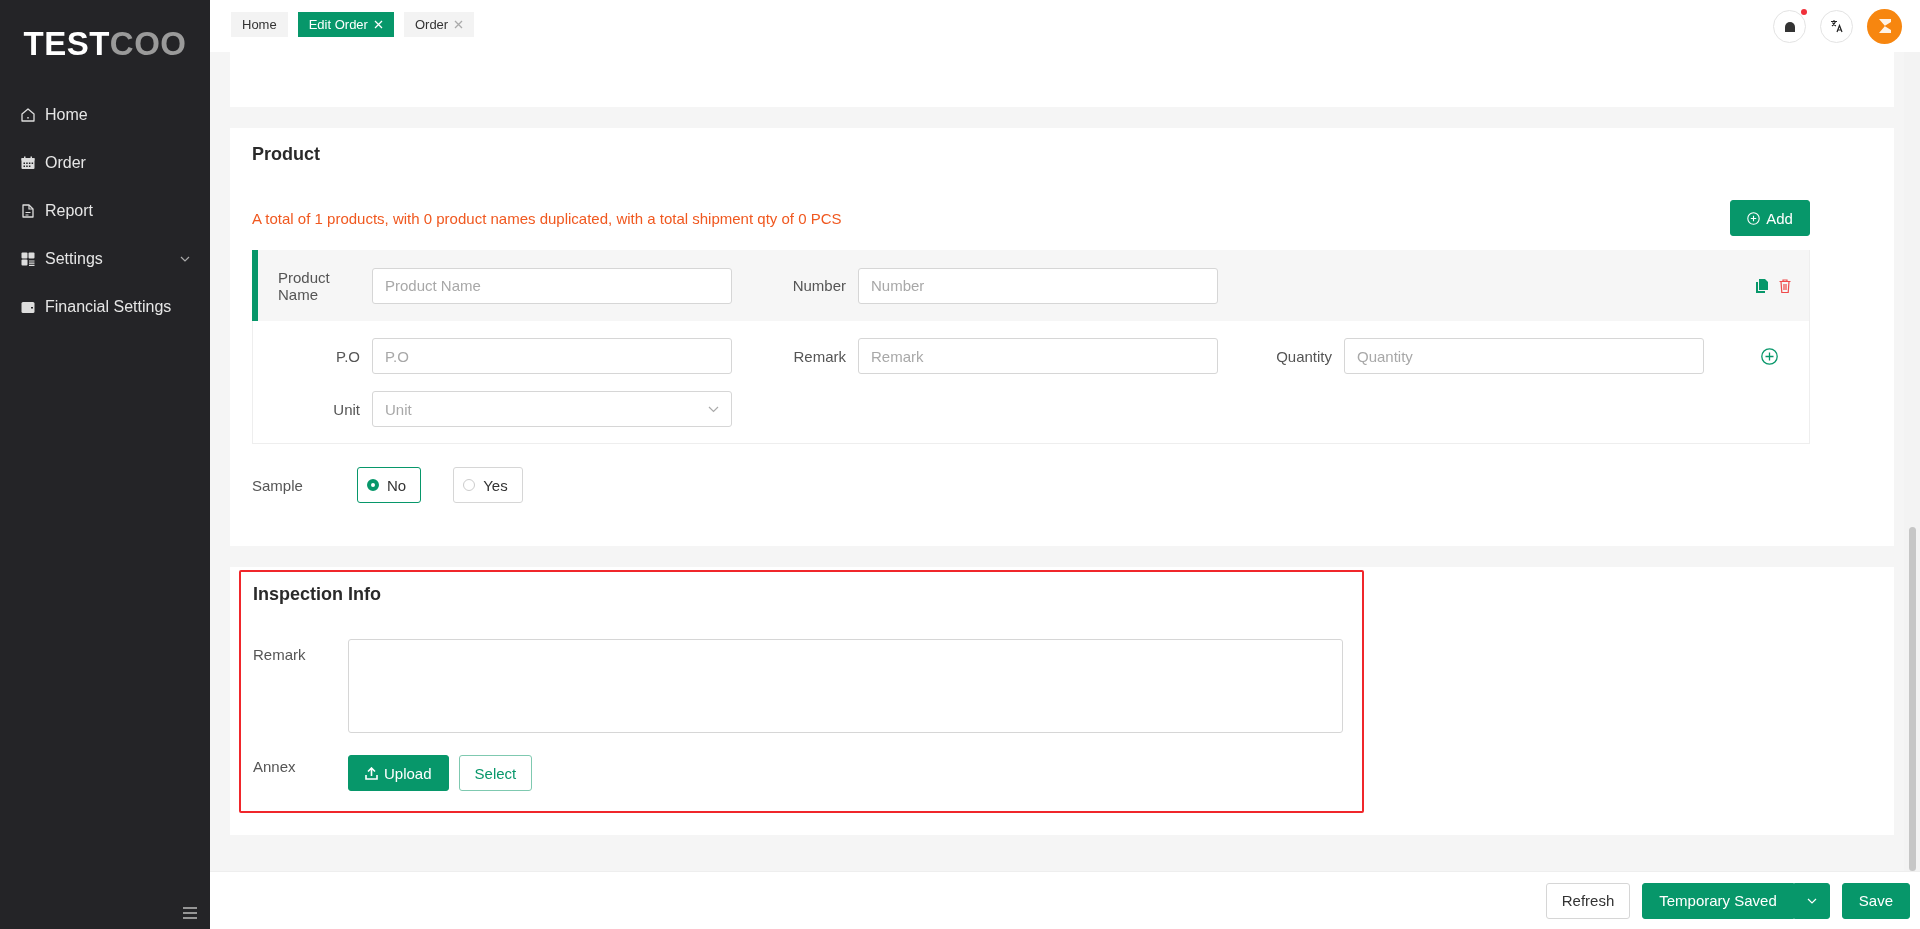 Image resolution: width=1920 pixels, height=929 pixels. I want to click on dropdown-button, so click(1811, 900).